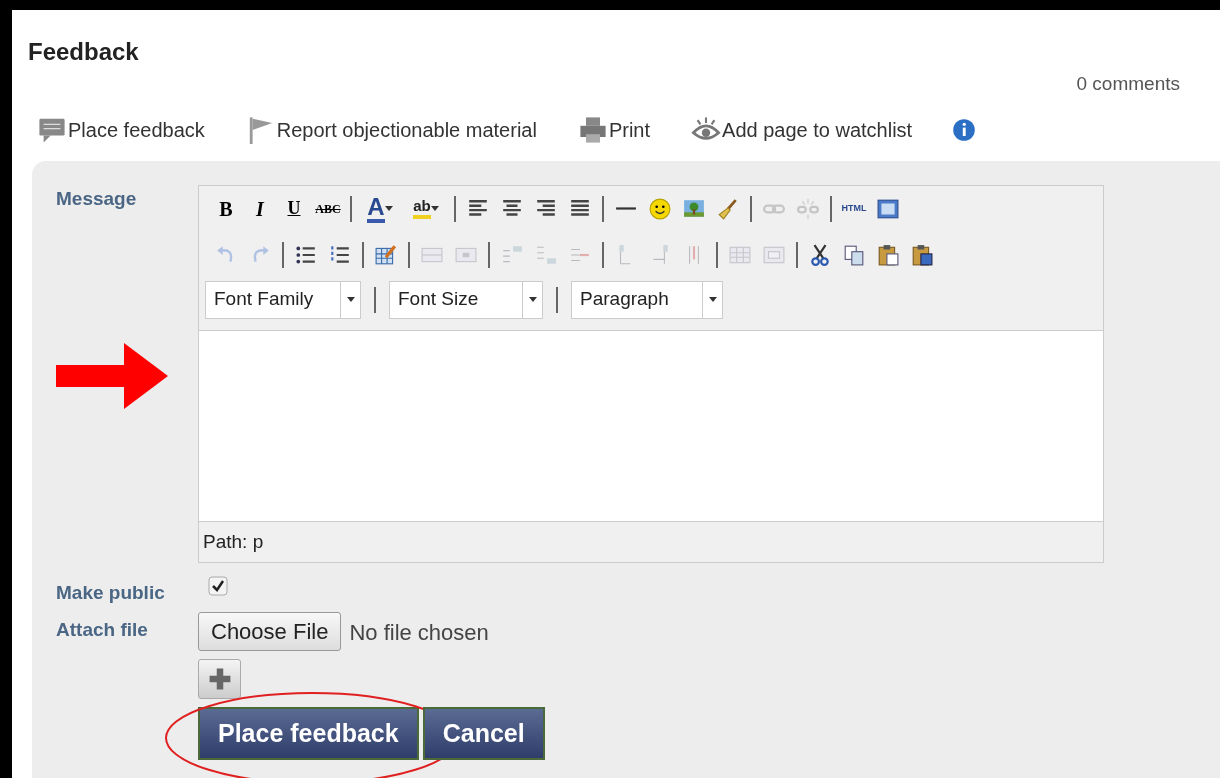  What do you see at coordinates (127, 373) in the screenshot?
I see `field-label: Message` at bounding box center [127, 373].